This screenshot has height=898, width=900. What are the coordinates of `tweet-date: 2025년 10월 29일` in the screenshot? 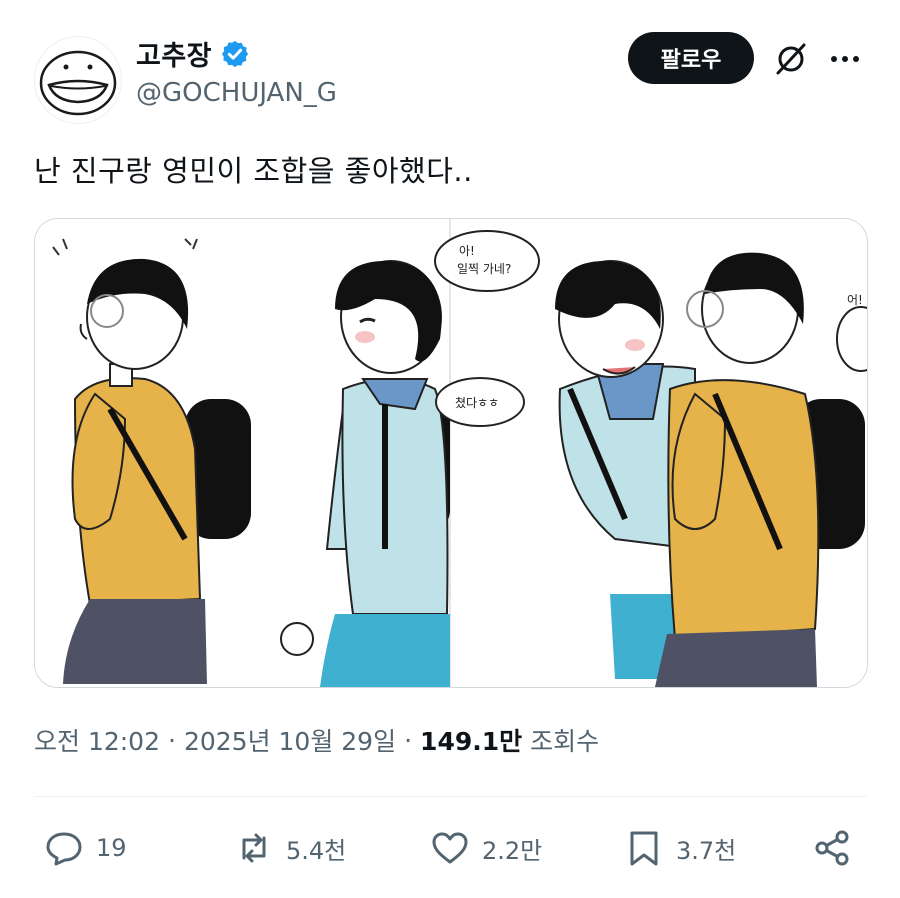 It's located at (290, 740).